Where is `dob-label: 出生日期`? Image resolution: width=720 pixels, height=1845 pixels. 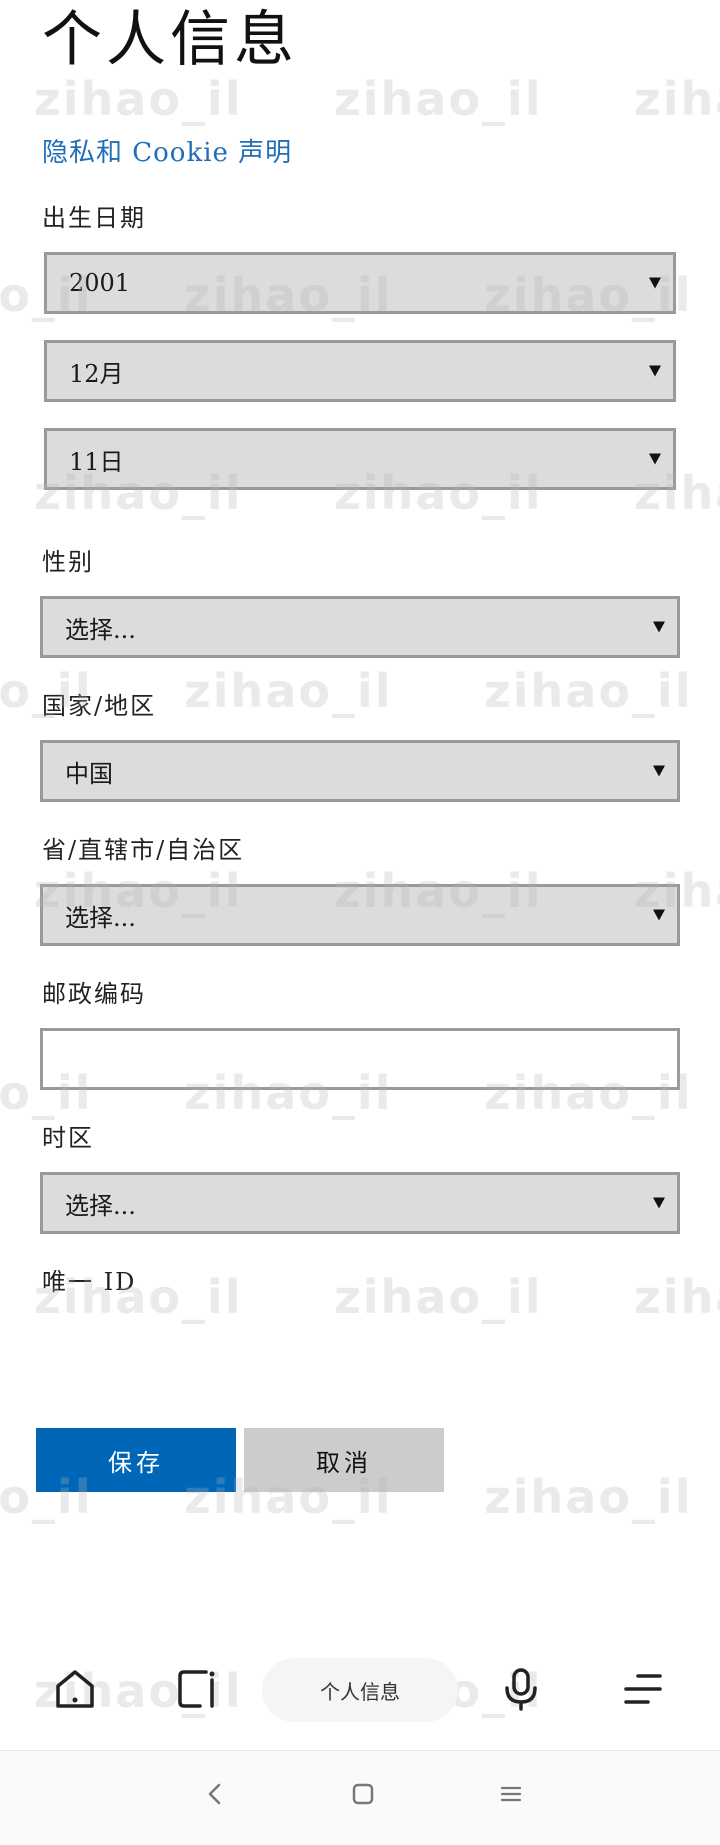 dob-label: 出生日期 is located at coordinates (94, 218).